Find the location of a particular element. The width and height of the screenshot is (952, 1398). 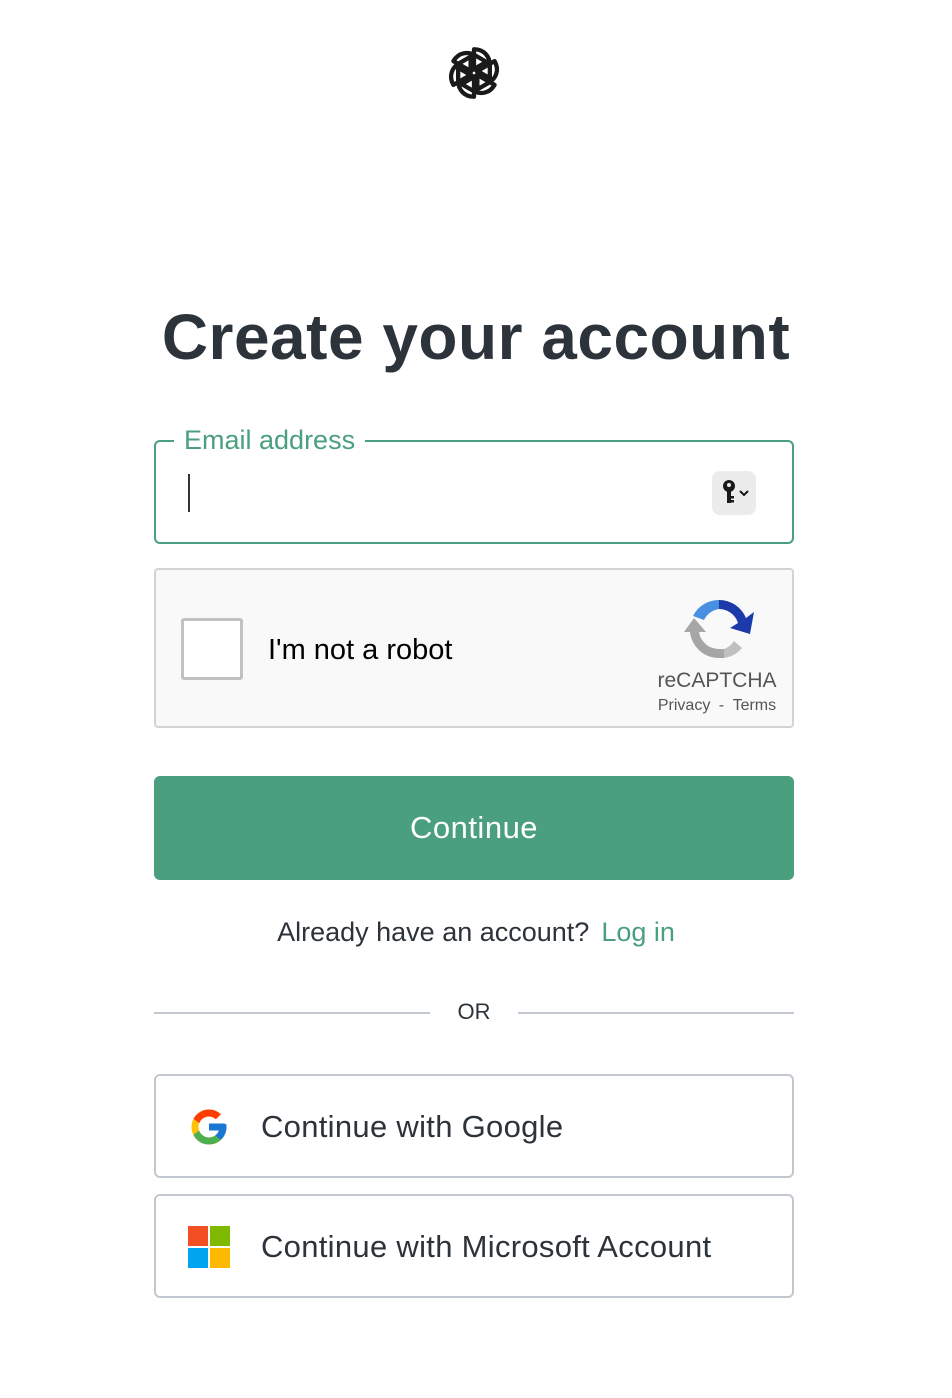

recaptcha-terms-link: Terms is located at coordinates (755, 706).